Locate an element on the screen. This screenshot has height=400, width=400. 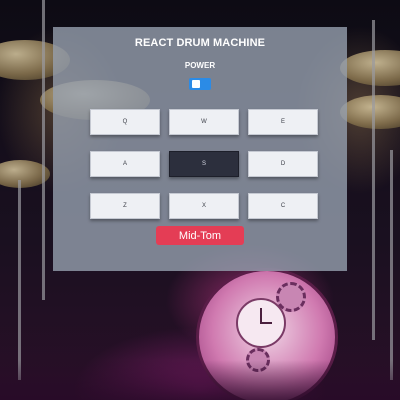
drum-pad-w: W is located at coordinates (204, 122).